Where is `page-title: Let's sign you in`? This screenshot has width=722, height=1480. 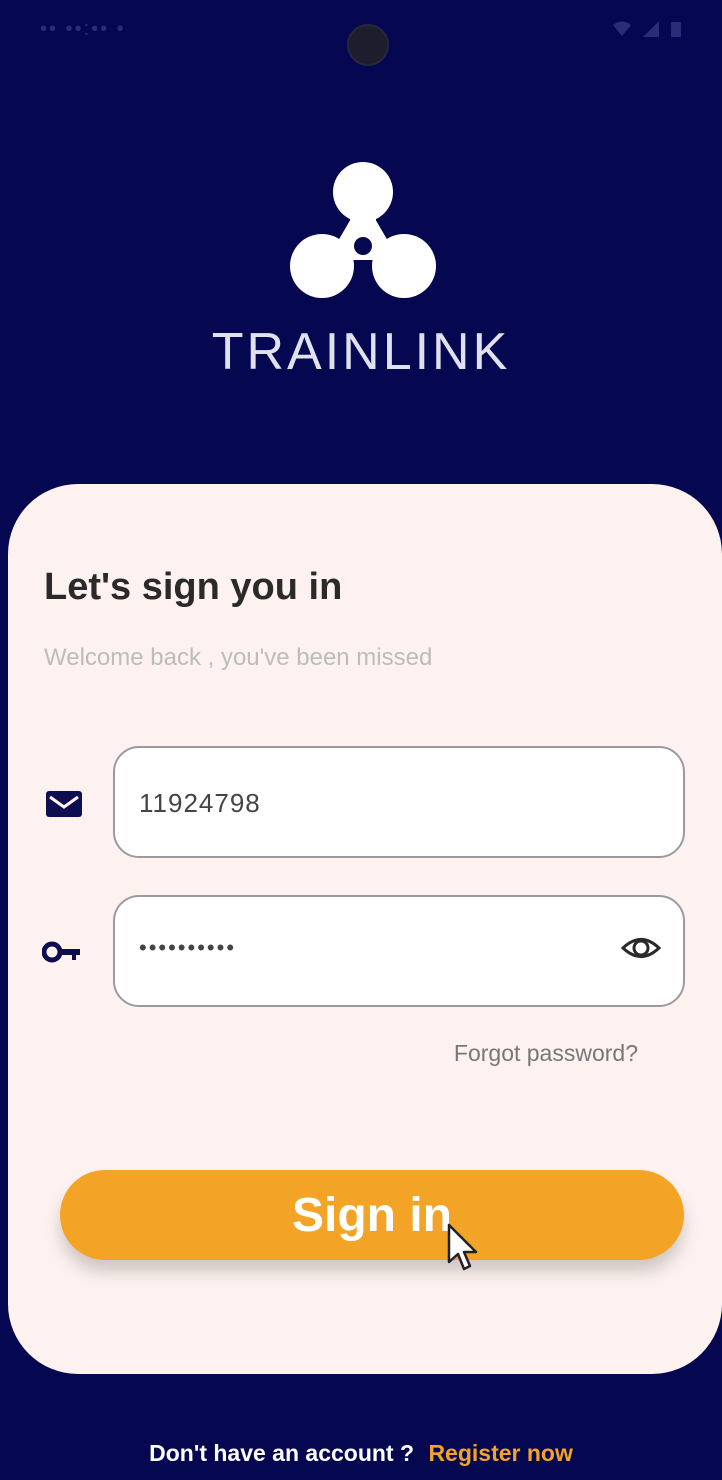 page-title: Let's sign you in is located at coordinates (193, 587).